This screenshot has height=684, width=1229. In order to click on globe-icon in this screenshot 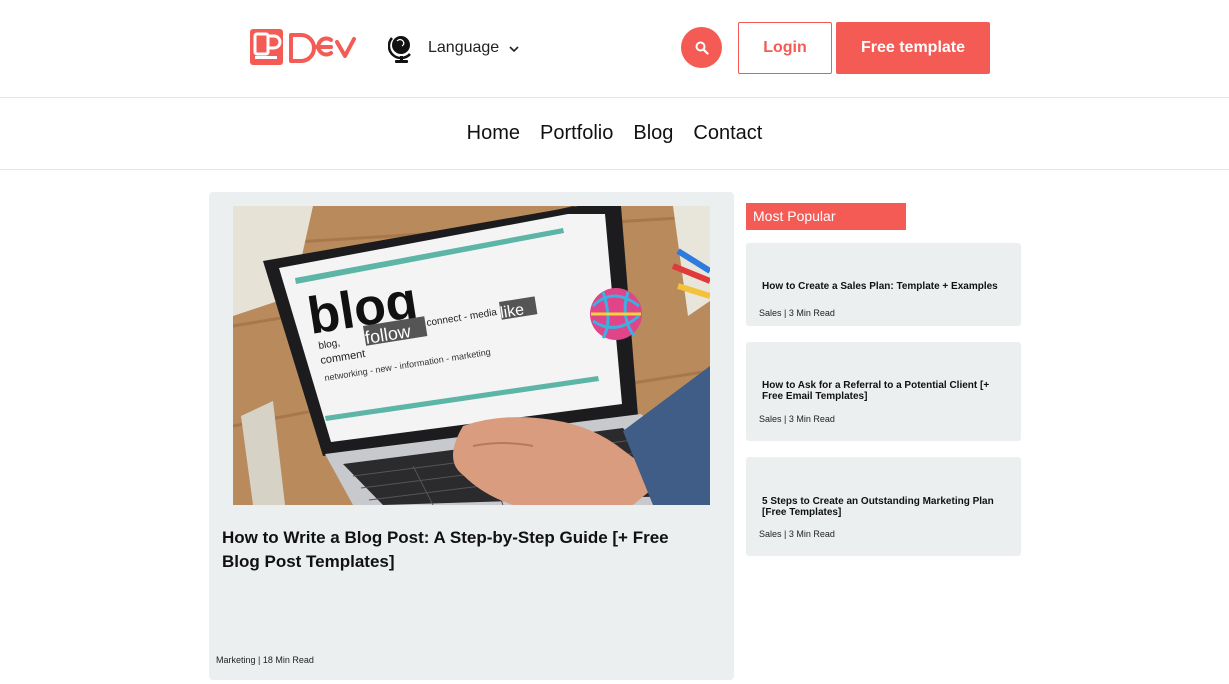, I will do `click(399, 49)`.